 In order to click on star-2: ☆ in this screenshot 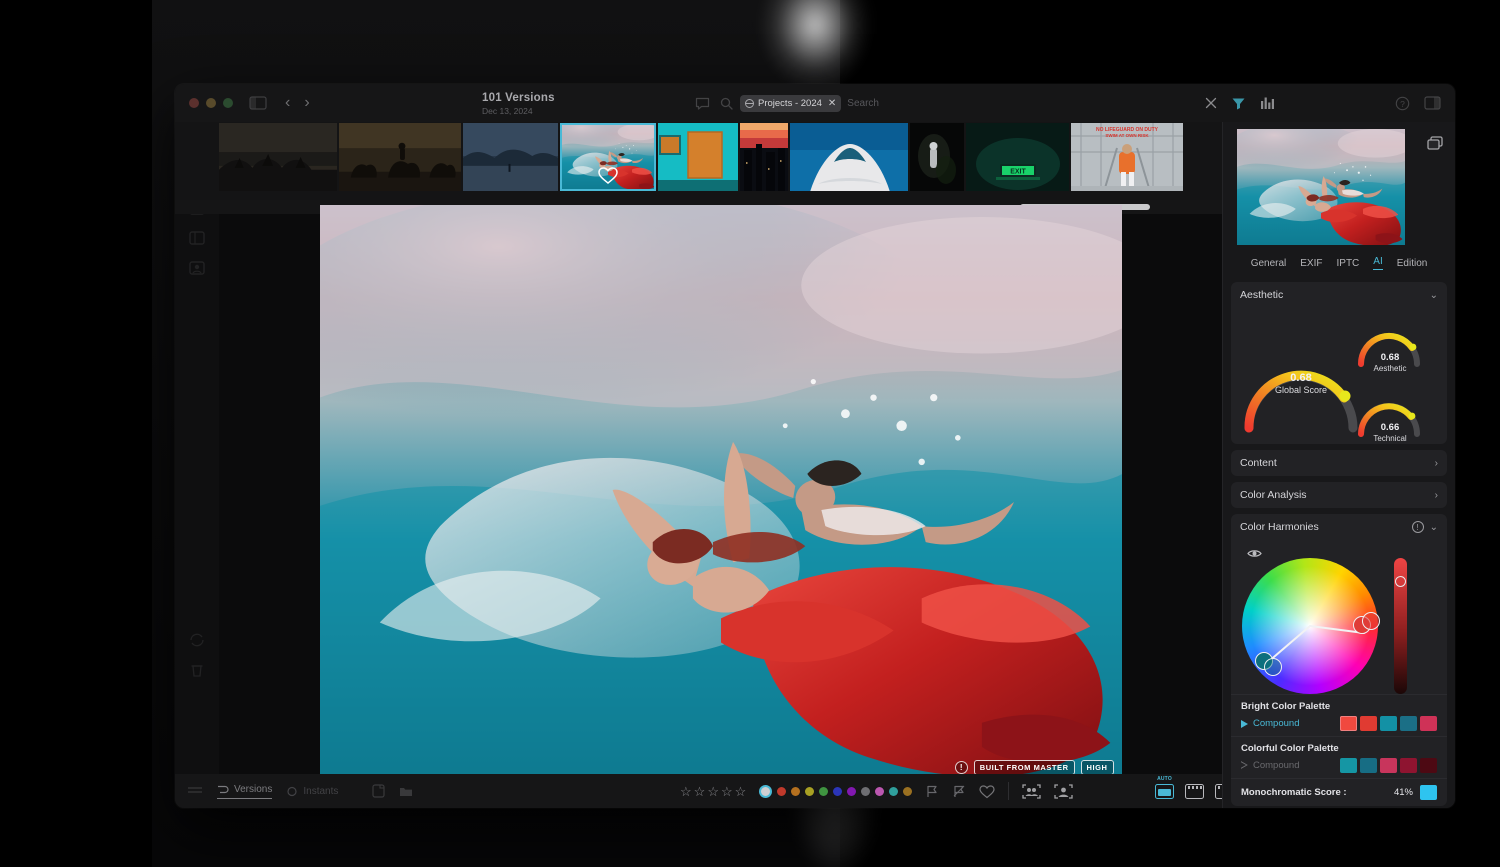, I will do `click(700, 791)`.